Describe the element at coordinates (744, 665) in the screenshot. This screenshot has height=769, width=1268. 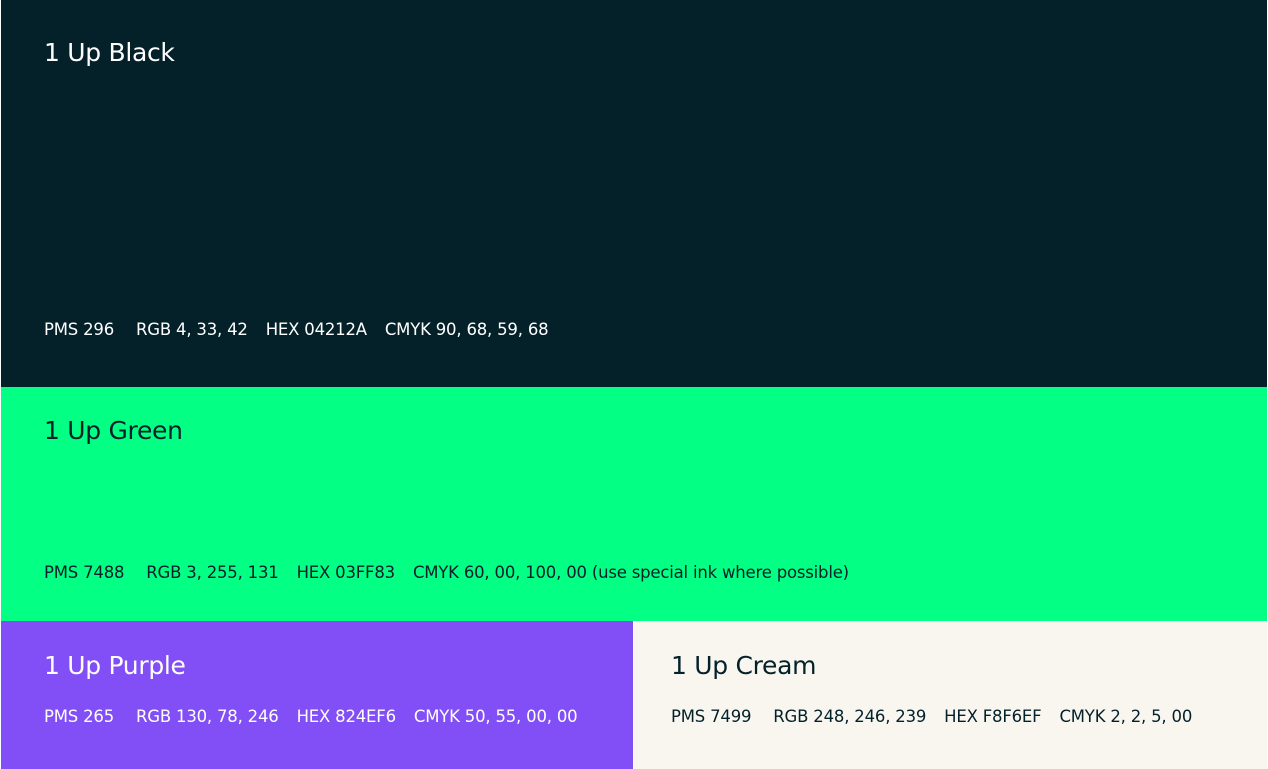
I see `swatch-name: 1 Up Cream` at that location.